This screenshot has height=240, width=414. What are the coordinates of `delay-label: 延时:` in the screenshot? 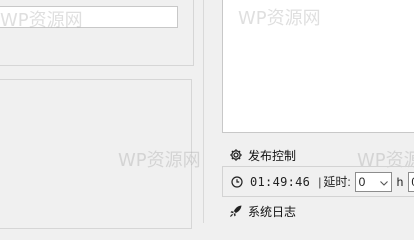 It's located at (337, 182).